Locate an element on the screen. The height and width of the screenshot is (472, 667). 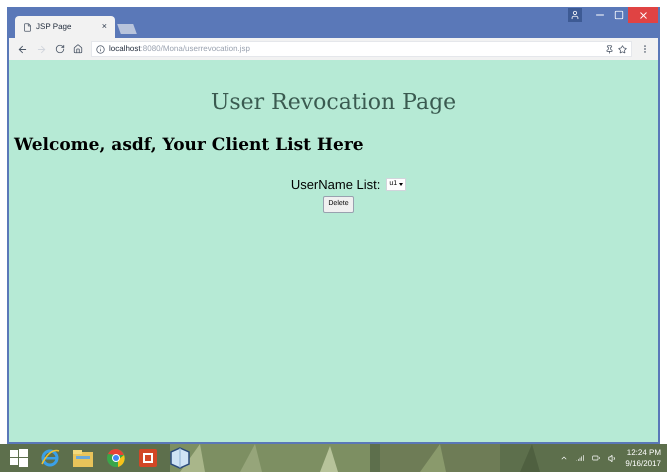
welcome-heading: Welcome, asdf, Your Client List Here is located at coordinates (189, 145).